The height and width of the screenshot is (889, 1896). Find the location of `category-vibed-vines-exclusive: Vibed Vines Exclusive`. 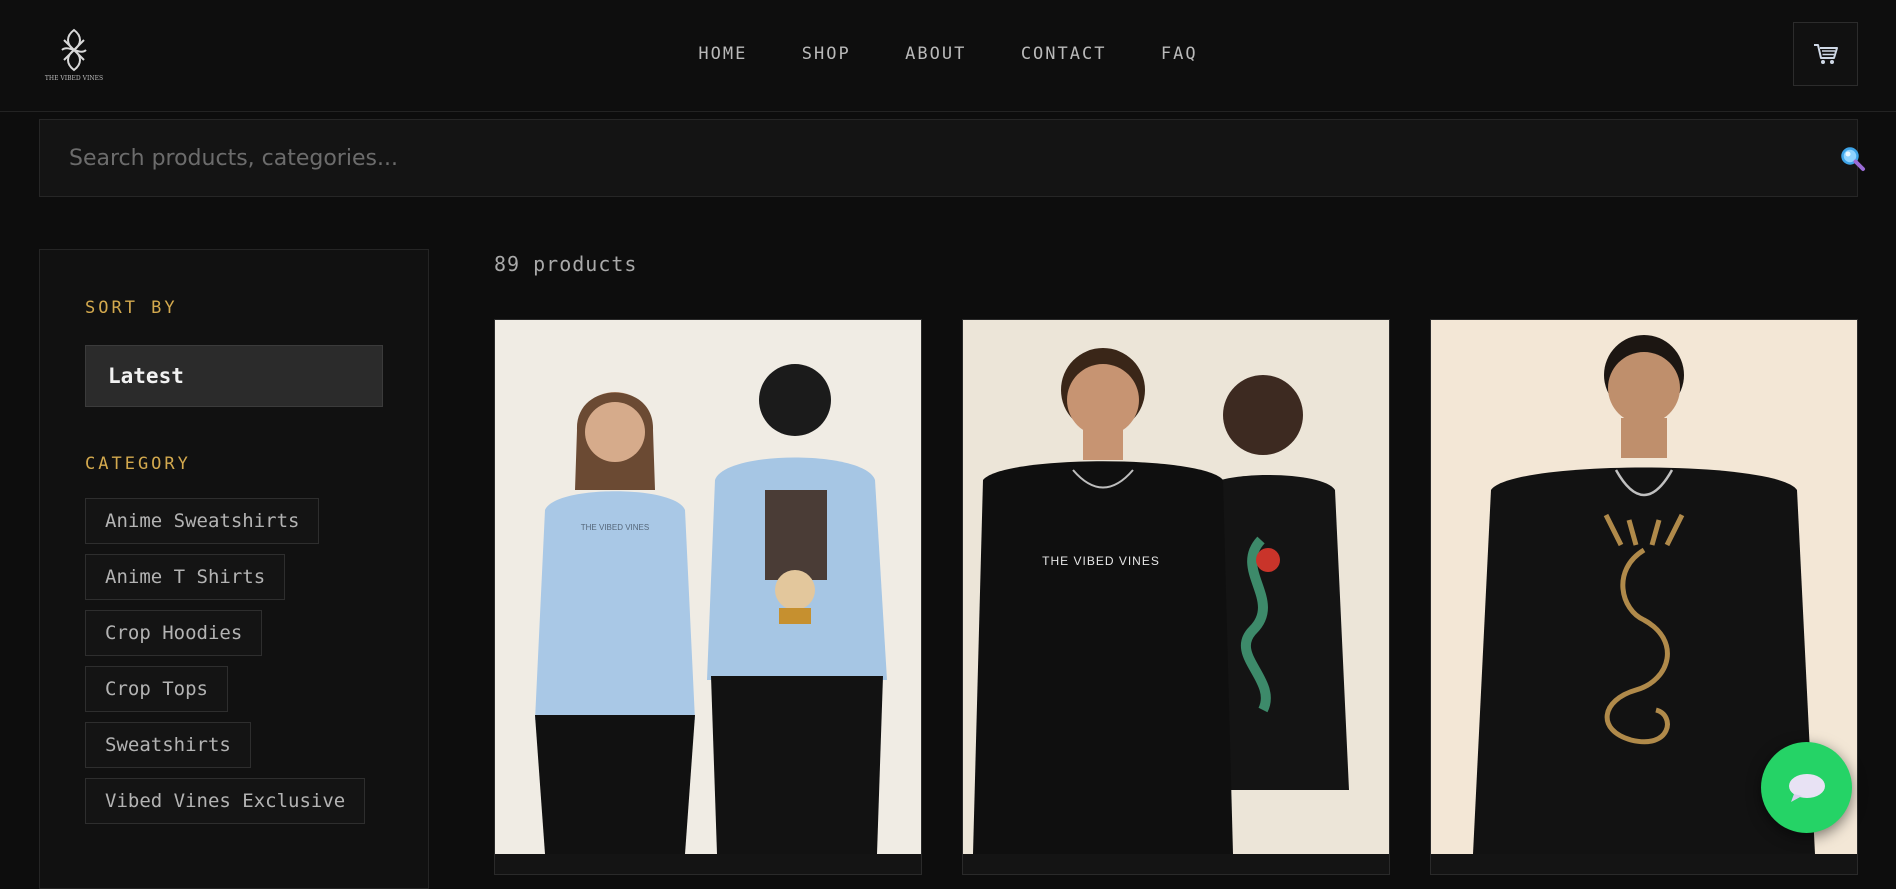

category-vibed-vines-exclusive: Vibed Vines Exclusive is located at coordinates (225, 801).